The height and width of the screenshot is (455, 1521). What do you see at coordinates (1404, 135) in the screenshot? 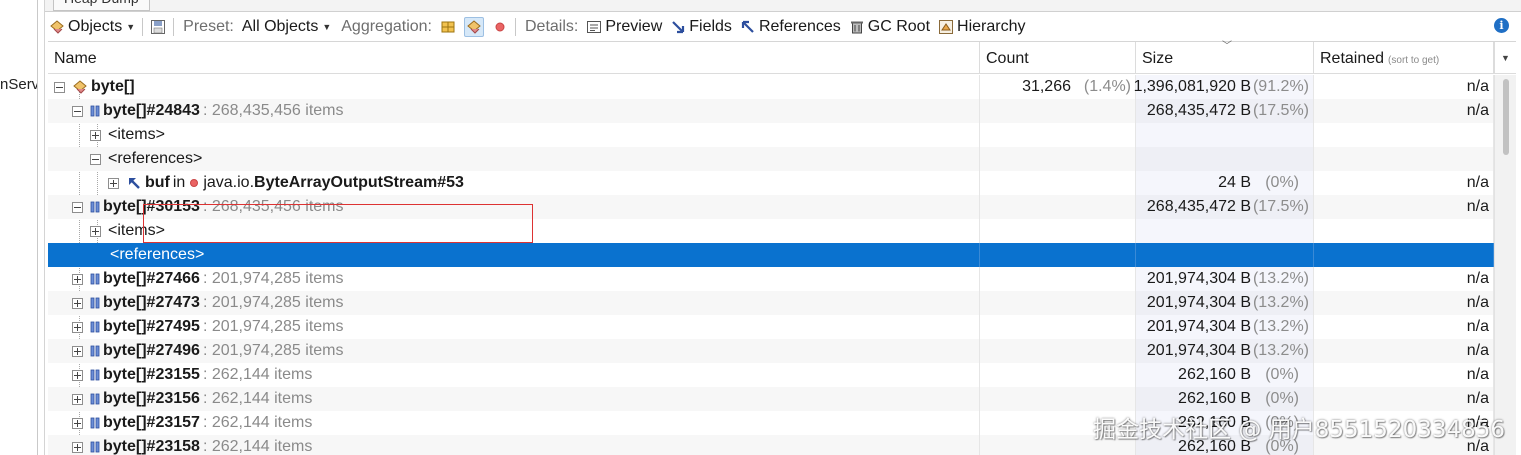
I see `retained-cell` at bounding box center [1404, 135].